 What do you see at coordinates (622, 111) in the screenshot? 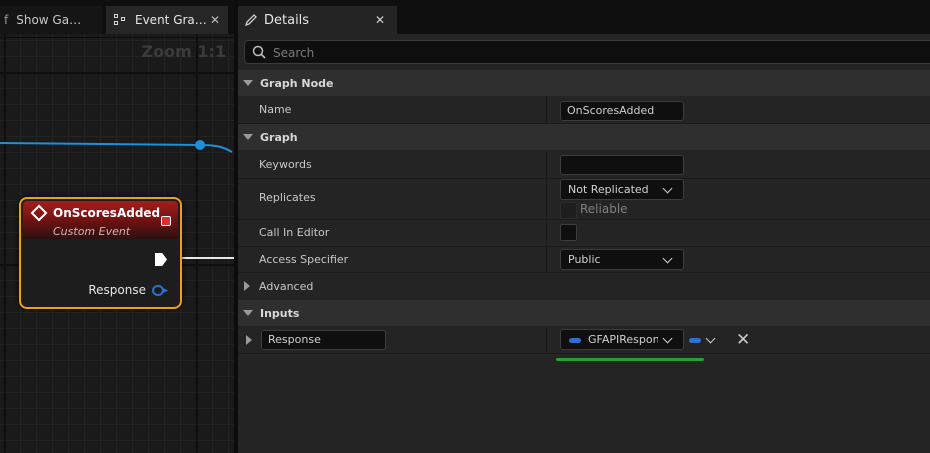
I see `name-field: OnScoresAdded` at bounding box center [622, 111].